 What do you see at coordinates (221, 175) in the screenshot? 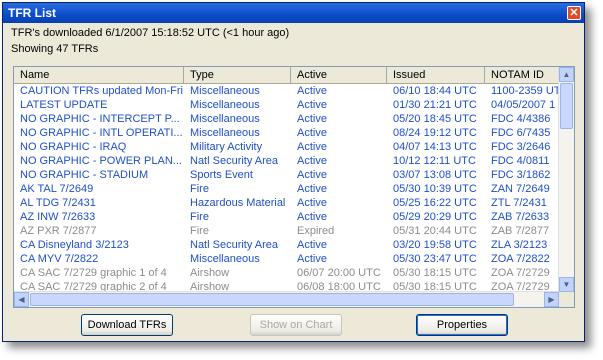
I see `cell-type: Sports Event` at bounding box center [221, 175].